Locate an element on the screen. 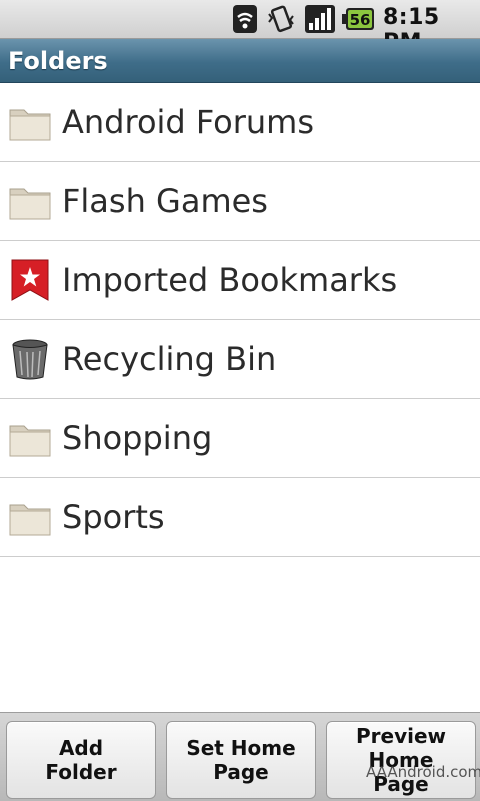 The image size is (480, 801). trash-icon is located at coordinates (30, 359).